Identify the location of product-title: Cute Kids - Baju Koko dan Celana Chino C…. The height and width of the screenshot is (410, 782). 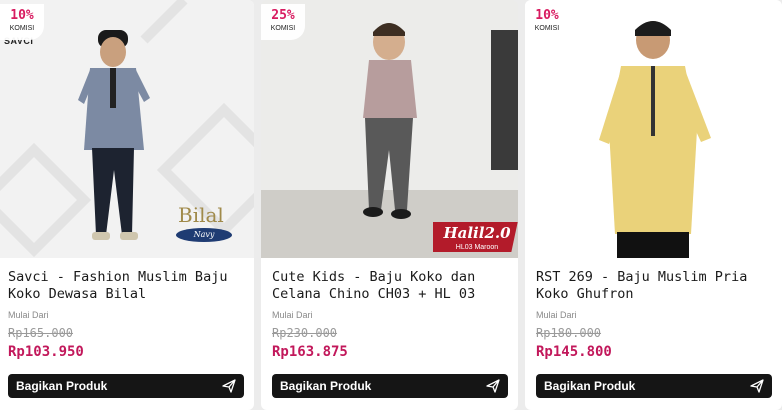
(390, 286).